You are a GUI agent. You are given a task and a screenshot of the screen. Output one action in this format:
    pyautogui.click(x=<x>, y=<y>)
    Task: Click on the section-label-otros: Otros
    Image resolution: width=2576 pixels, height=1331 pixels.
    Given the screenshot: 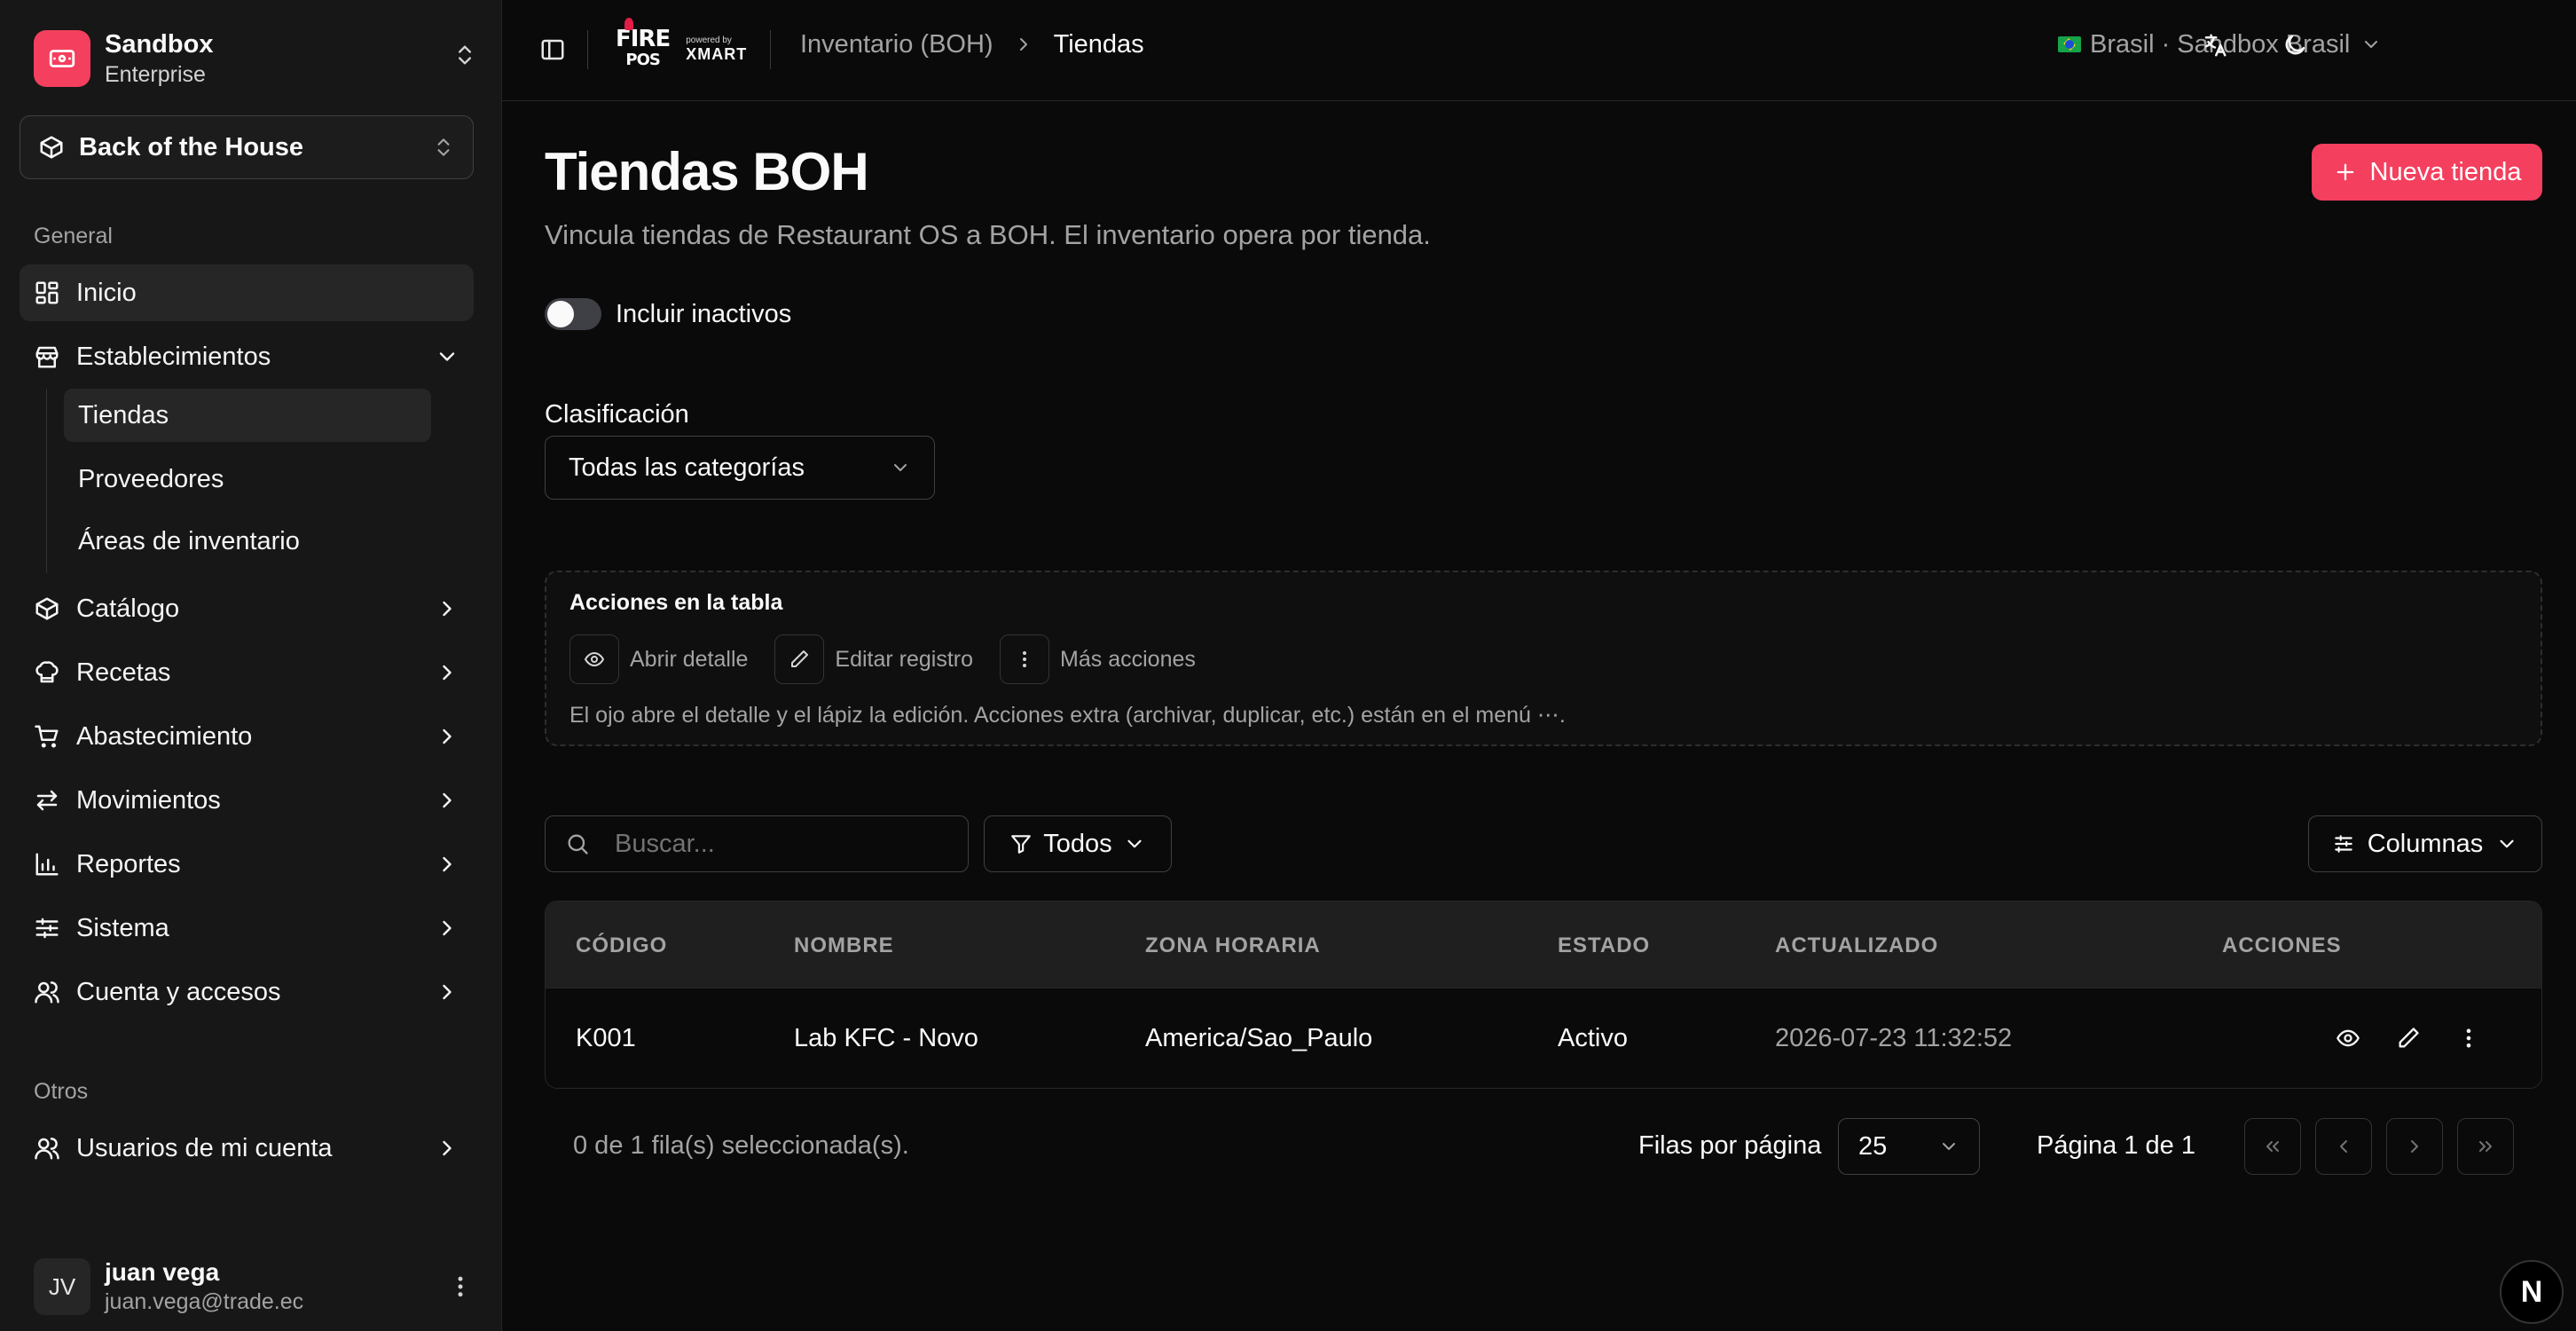 What is the action you would take?
    pyautogui.click(x=61, y=1091)
    